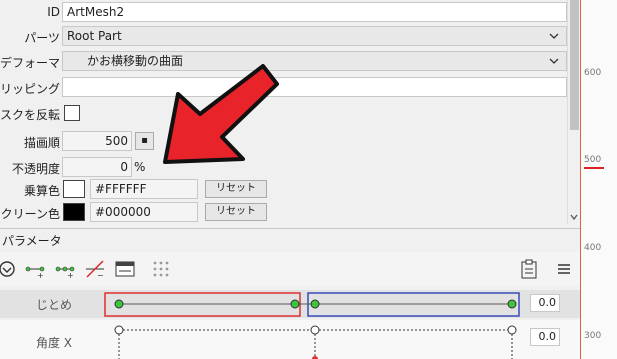  Describe the element at coordinates (144, 141) in the screenshot. I see `draw-order-button: ▪` at that location.